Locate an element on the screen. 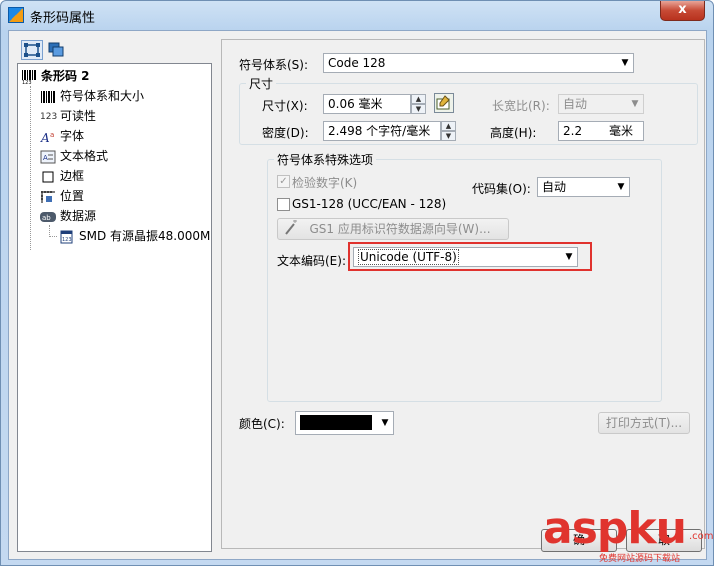  size-input: 0.06 毫米 is located at coordinates (367, 104).